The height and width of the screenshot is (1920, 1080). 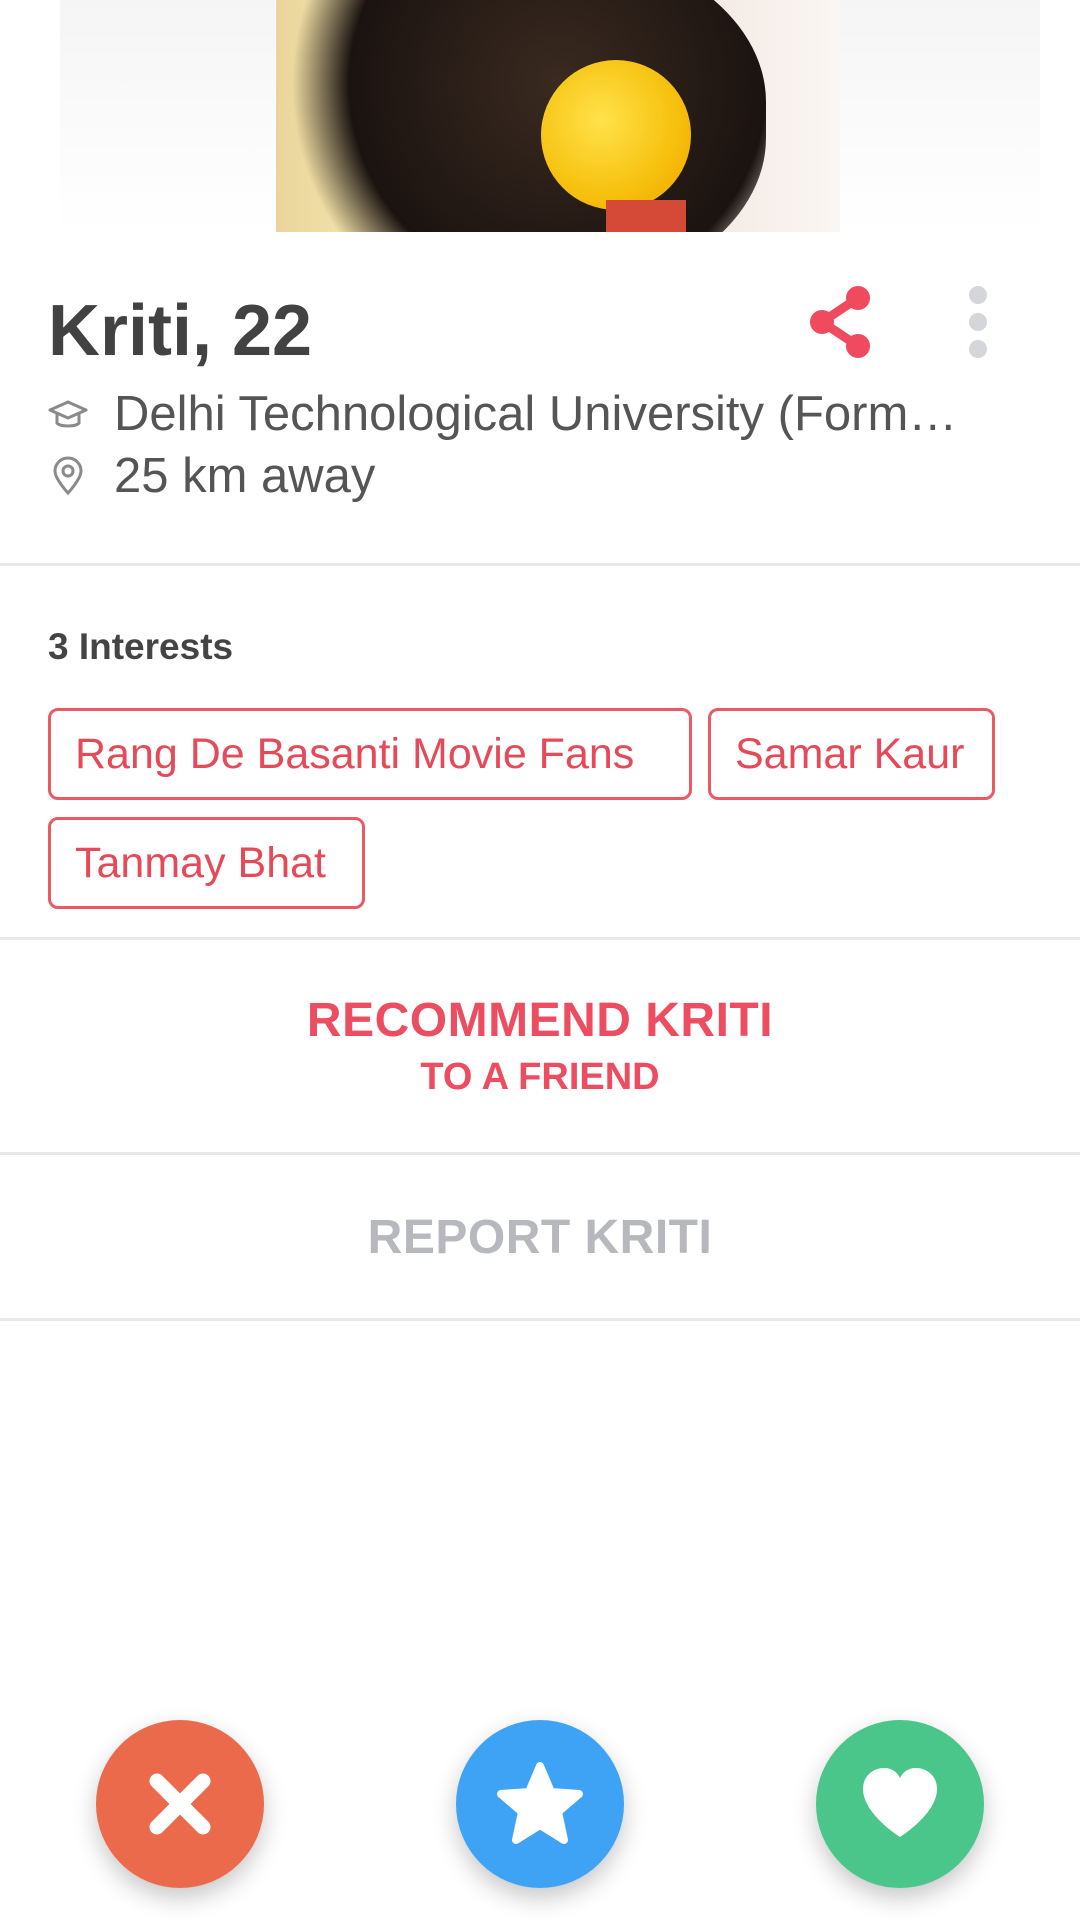 I want to click on profile-name-age: Kriti, 22, so click(x=180, y=331).